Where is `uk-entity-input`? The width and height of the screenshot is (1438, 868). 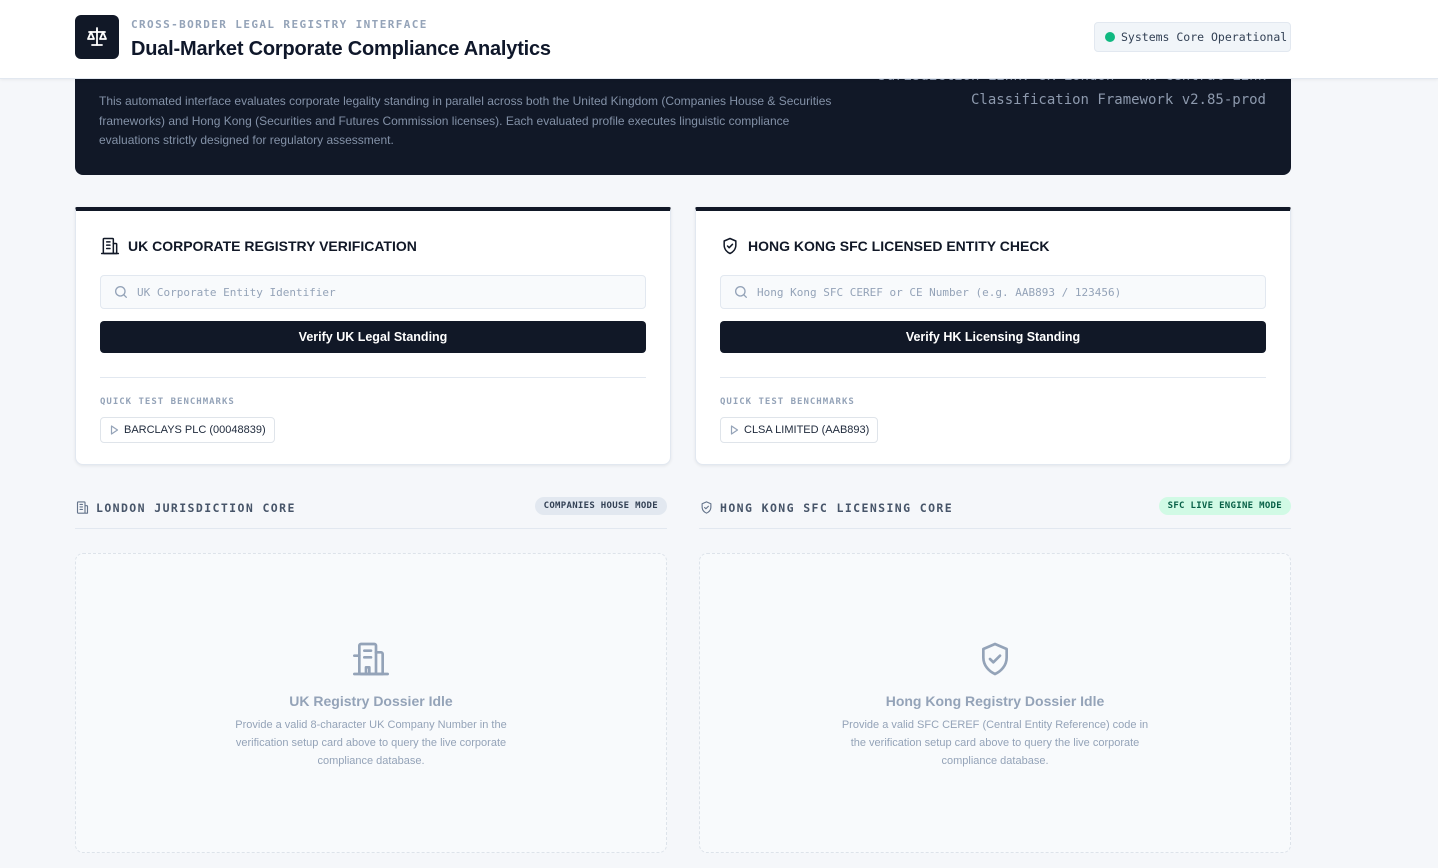
uk-entity-input is located at coordinates (387, 292).